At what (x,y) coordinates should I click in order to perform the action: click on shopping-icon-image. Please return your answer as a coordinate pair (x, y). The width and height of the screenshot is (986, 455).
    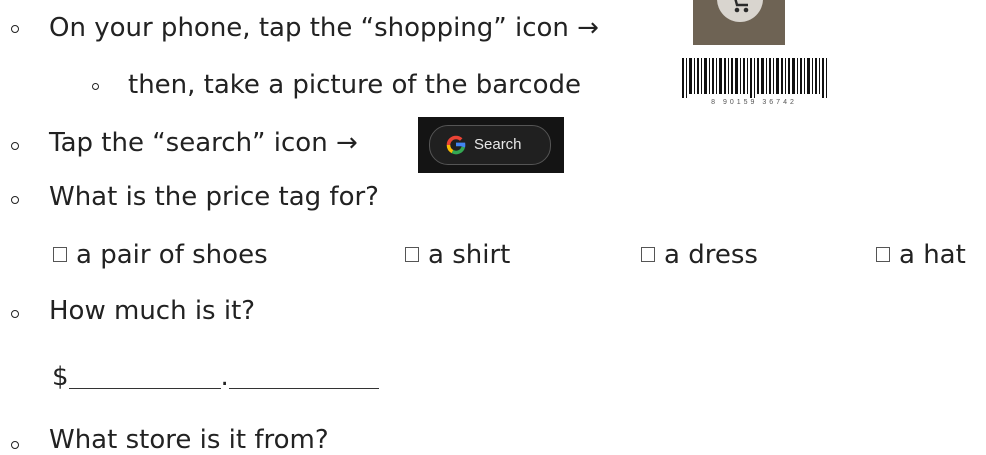
    Looking at the image, I should click on (739, 22).